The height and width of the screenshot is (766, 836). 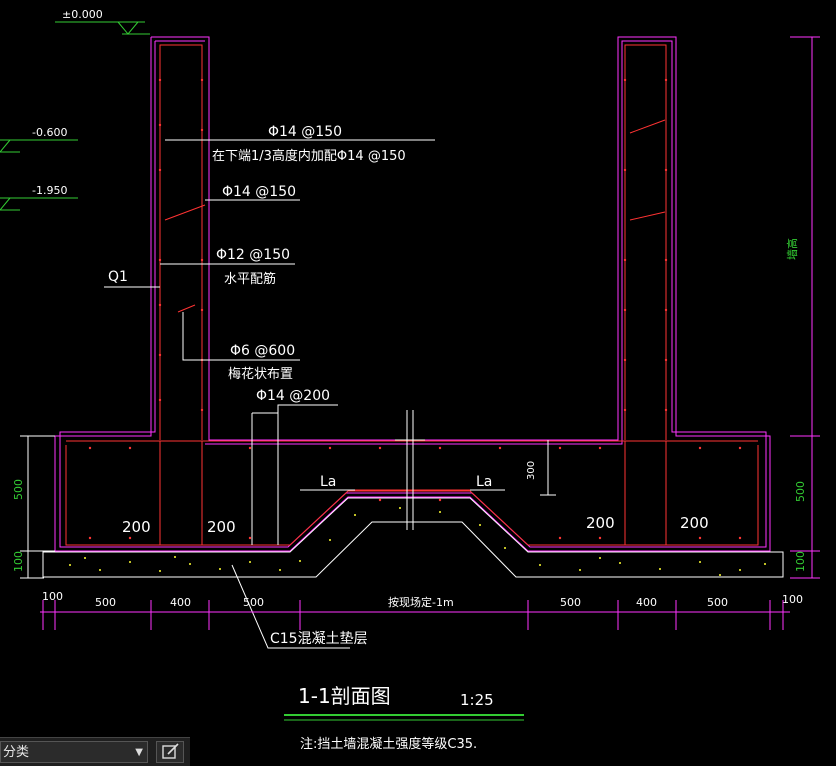 I want to click on label-tie-bar: Φ6 @600, so click(x=262, y=351).